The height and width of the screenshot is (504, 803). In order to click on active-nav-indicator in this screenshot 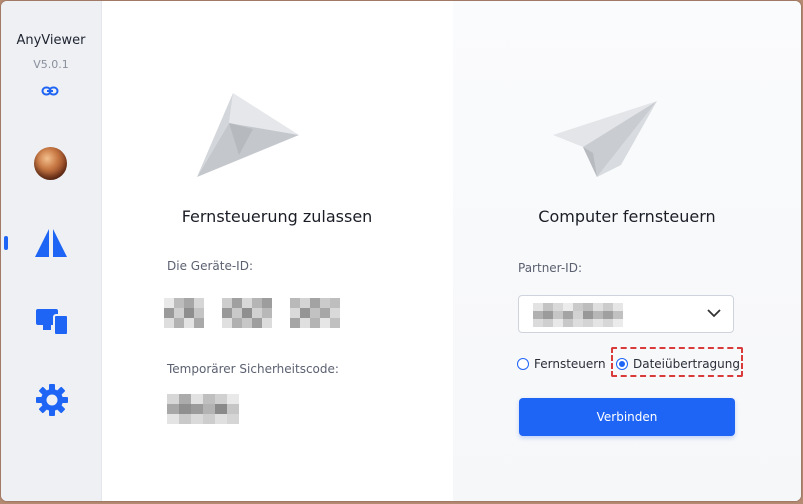, I will do `click(6, 243)`.